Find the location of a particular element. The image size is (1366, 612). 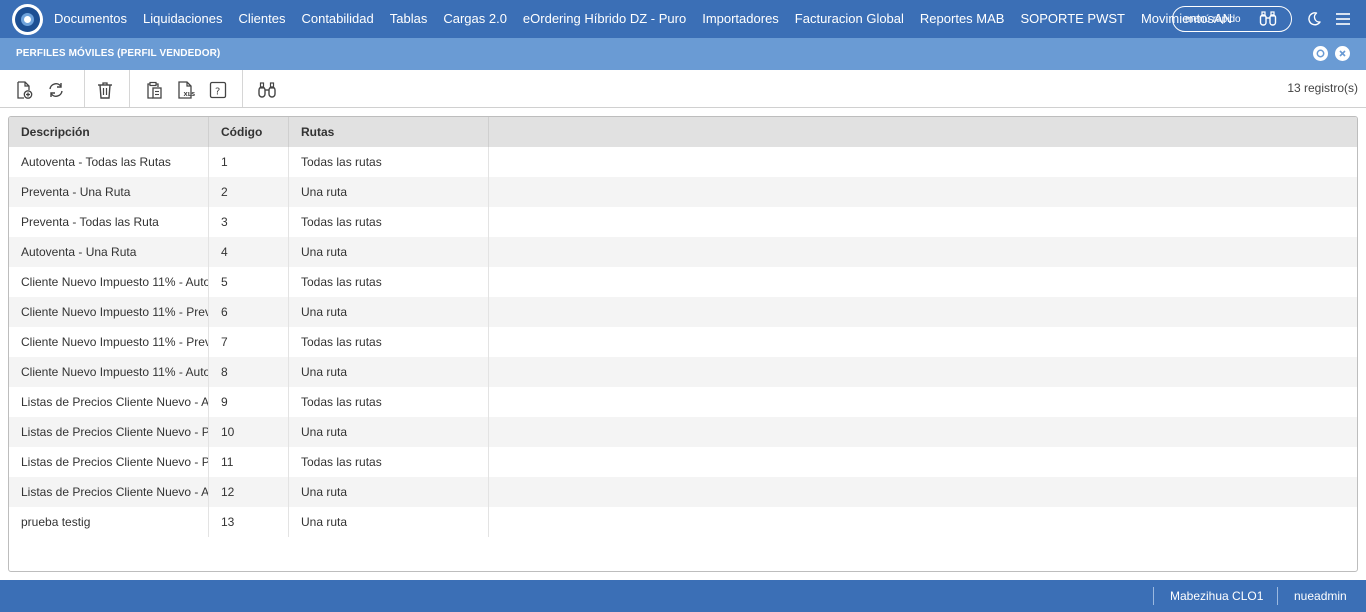

delete-button is located at coordinates (105, 90).